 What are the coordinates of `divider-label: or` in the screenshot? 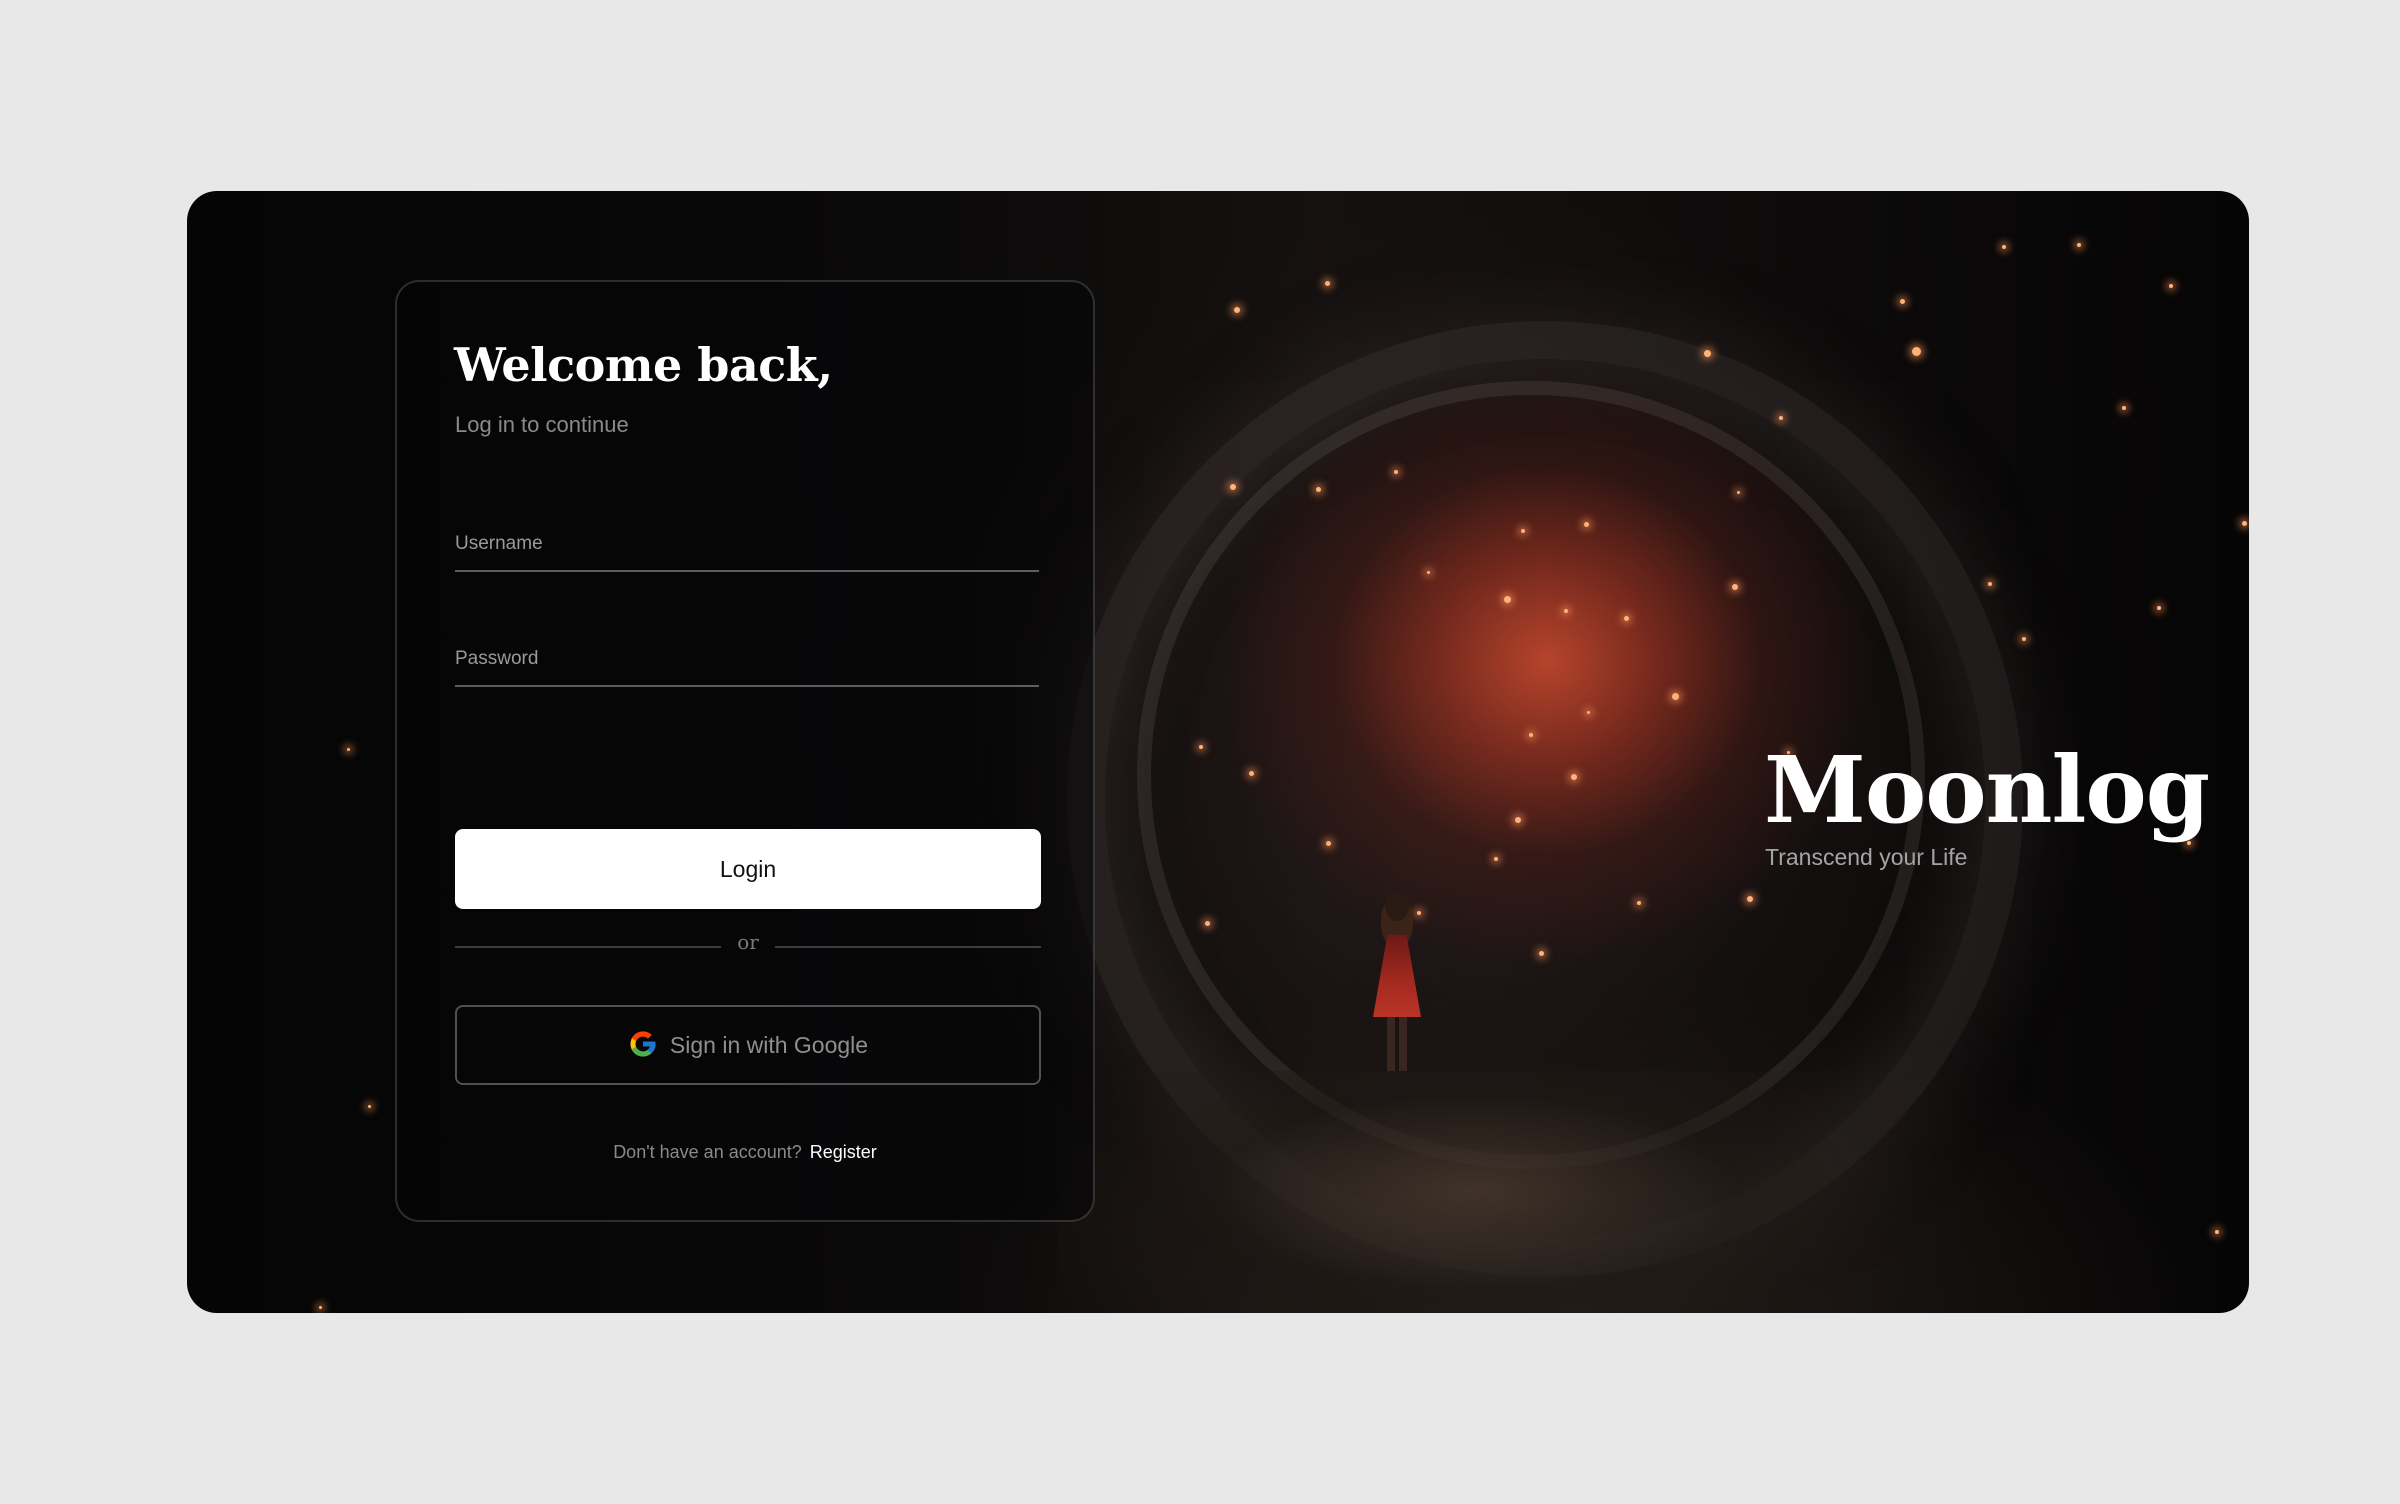 It's located at (748, 942).